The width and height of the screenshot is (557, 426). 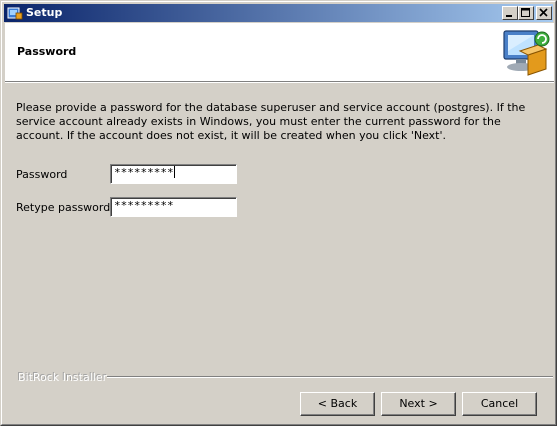 What do you see at coordinates (47, 51) in the screenshot?
I see `page-title: Password` at bounding box center [47, 51].